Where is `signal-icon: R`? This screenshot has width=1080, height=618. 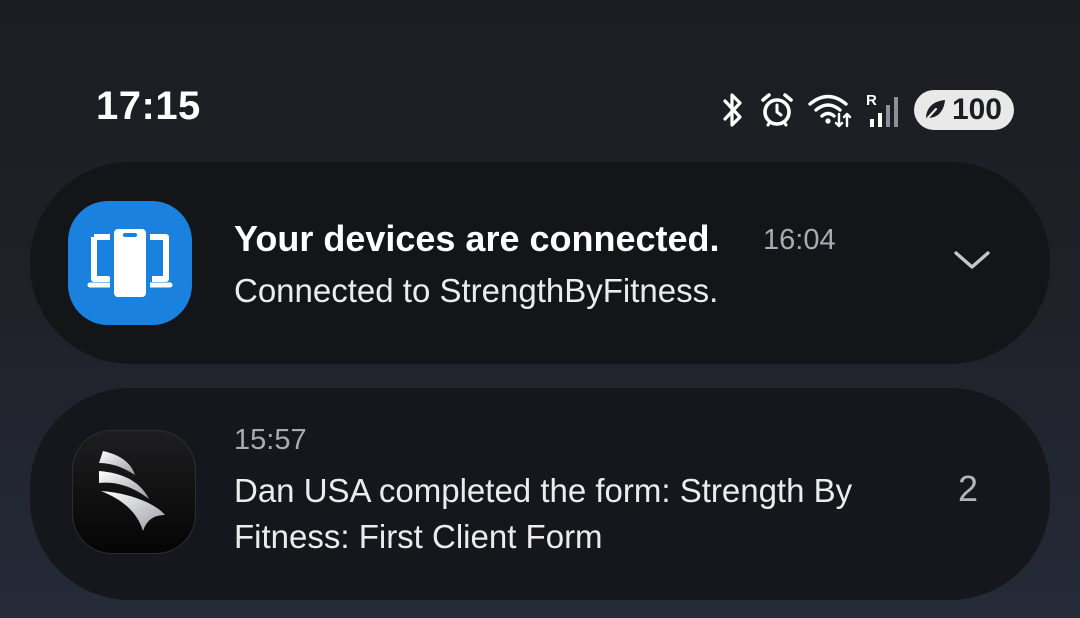
signal-icon: R is located at coordinates (883, 110).